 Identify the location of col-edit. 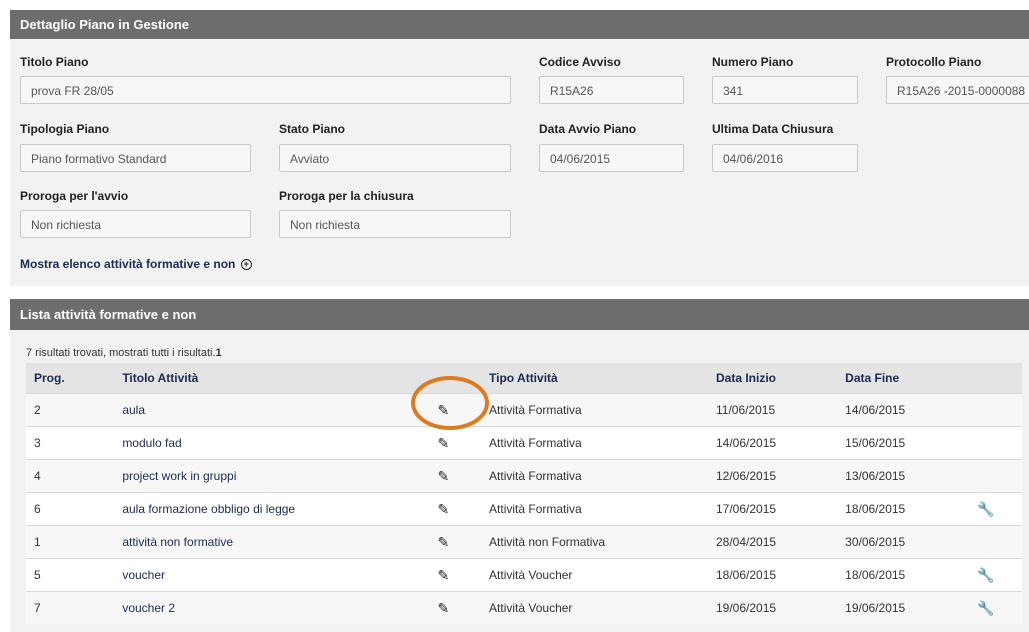
(454, 378).